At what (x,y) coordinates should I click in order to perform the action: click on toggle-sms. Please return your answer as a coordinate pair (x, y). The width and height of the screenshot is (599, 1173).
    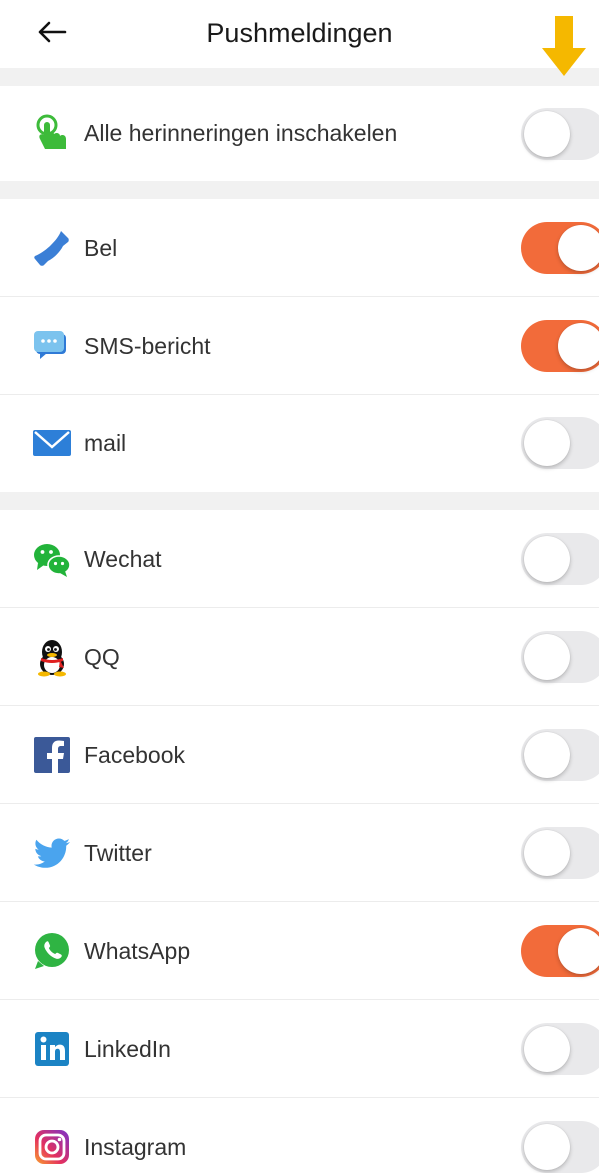
    Looking at the image, I should click on (560, 346).